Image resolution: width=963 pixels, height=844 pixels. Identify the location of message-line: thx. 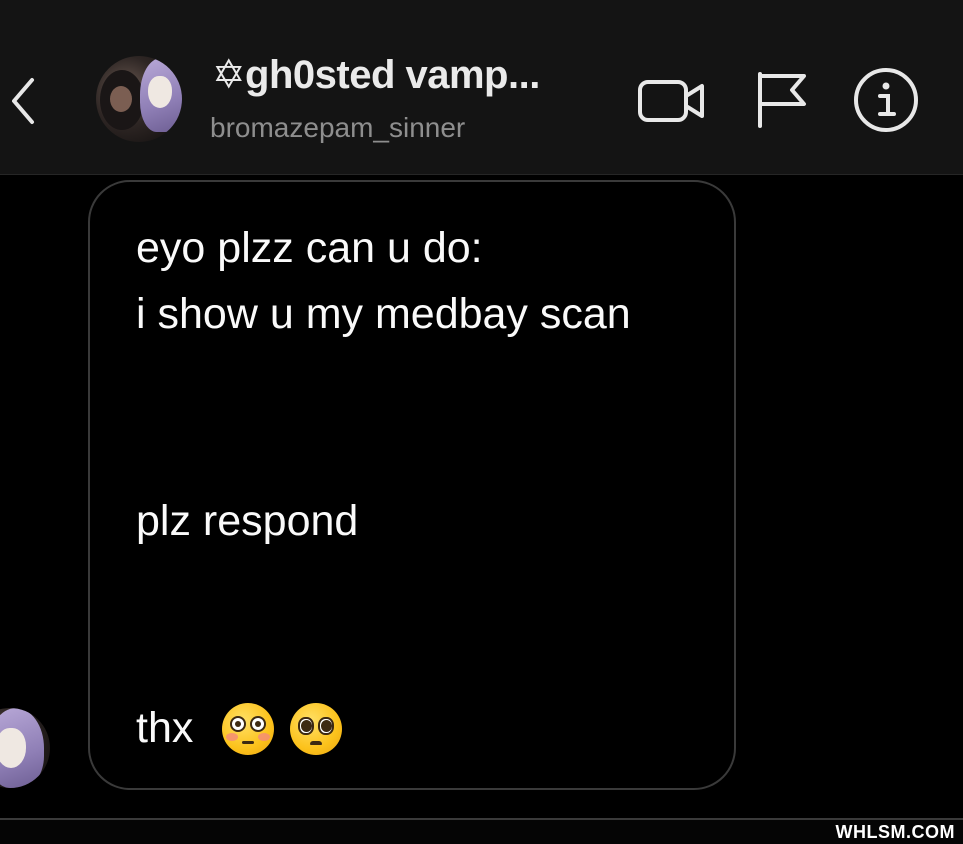
(165, 728).